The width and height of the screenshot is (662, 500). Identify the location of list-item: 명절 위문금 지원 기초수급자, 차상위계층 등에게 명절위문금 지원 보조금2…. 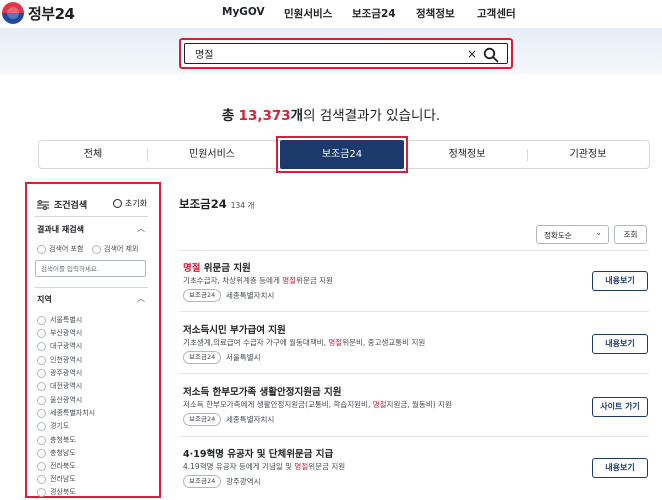
(414, 282).